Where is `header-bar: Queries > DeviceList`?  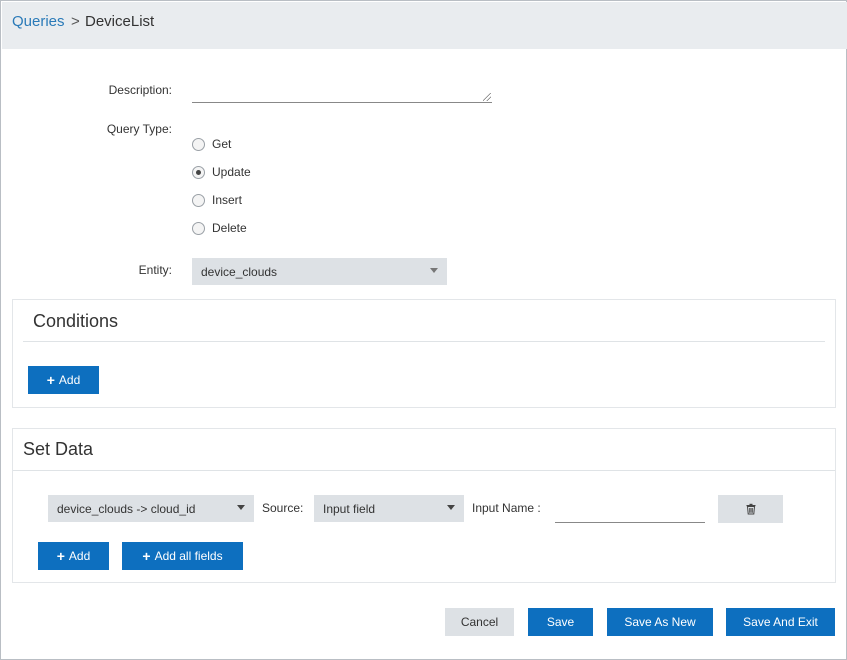
header-bar: Queries > DeviceList is located at coordinates (424, 25).